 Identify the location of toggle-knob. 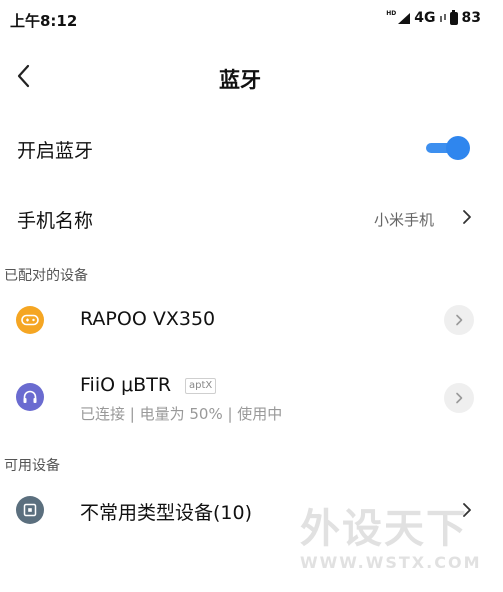
(458, 148).